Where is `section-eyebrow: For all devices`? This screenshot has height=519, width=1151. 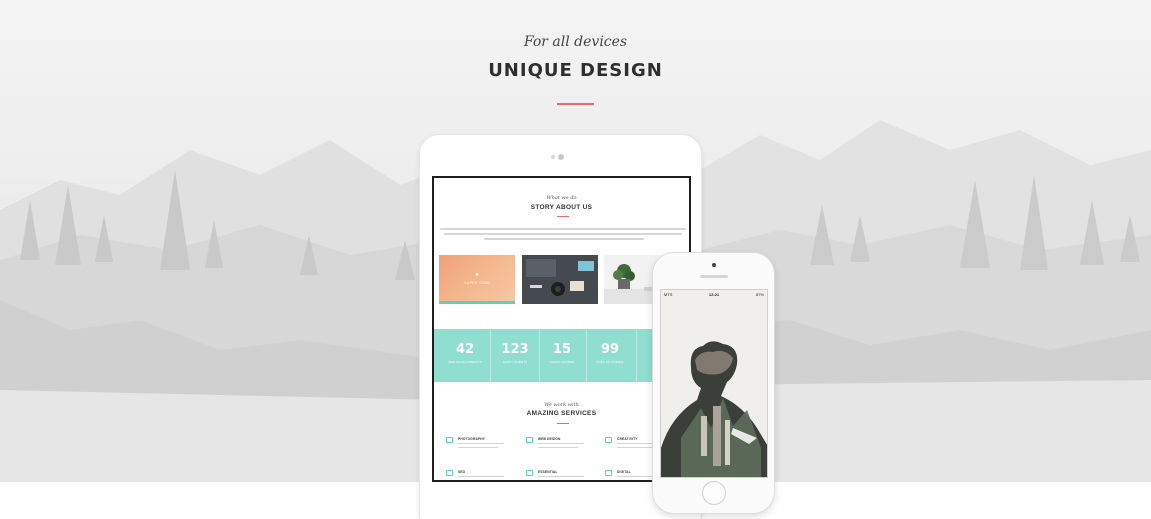 section-eyebrow: For all devices is located at coordinates (575, 42).